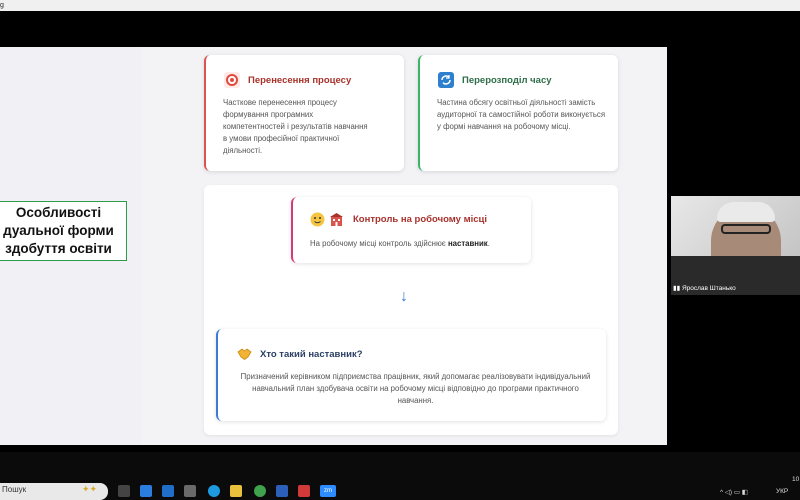 This screenshot has width=800, height=500. I want to click on file-explorer-icon, so click(236, 491).